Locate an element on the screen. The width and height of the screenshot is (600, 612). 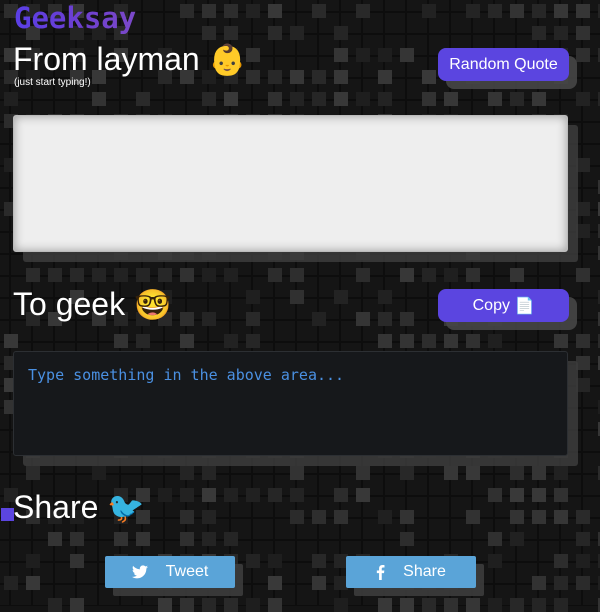
input-heading-label: From layman is located at coordinates (106, 59).